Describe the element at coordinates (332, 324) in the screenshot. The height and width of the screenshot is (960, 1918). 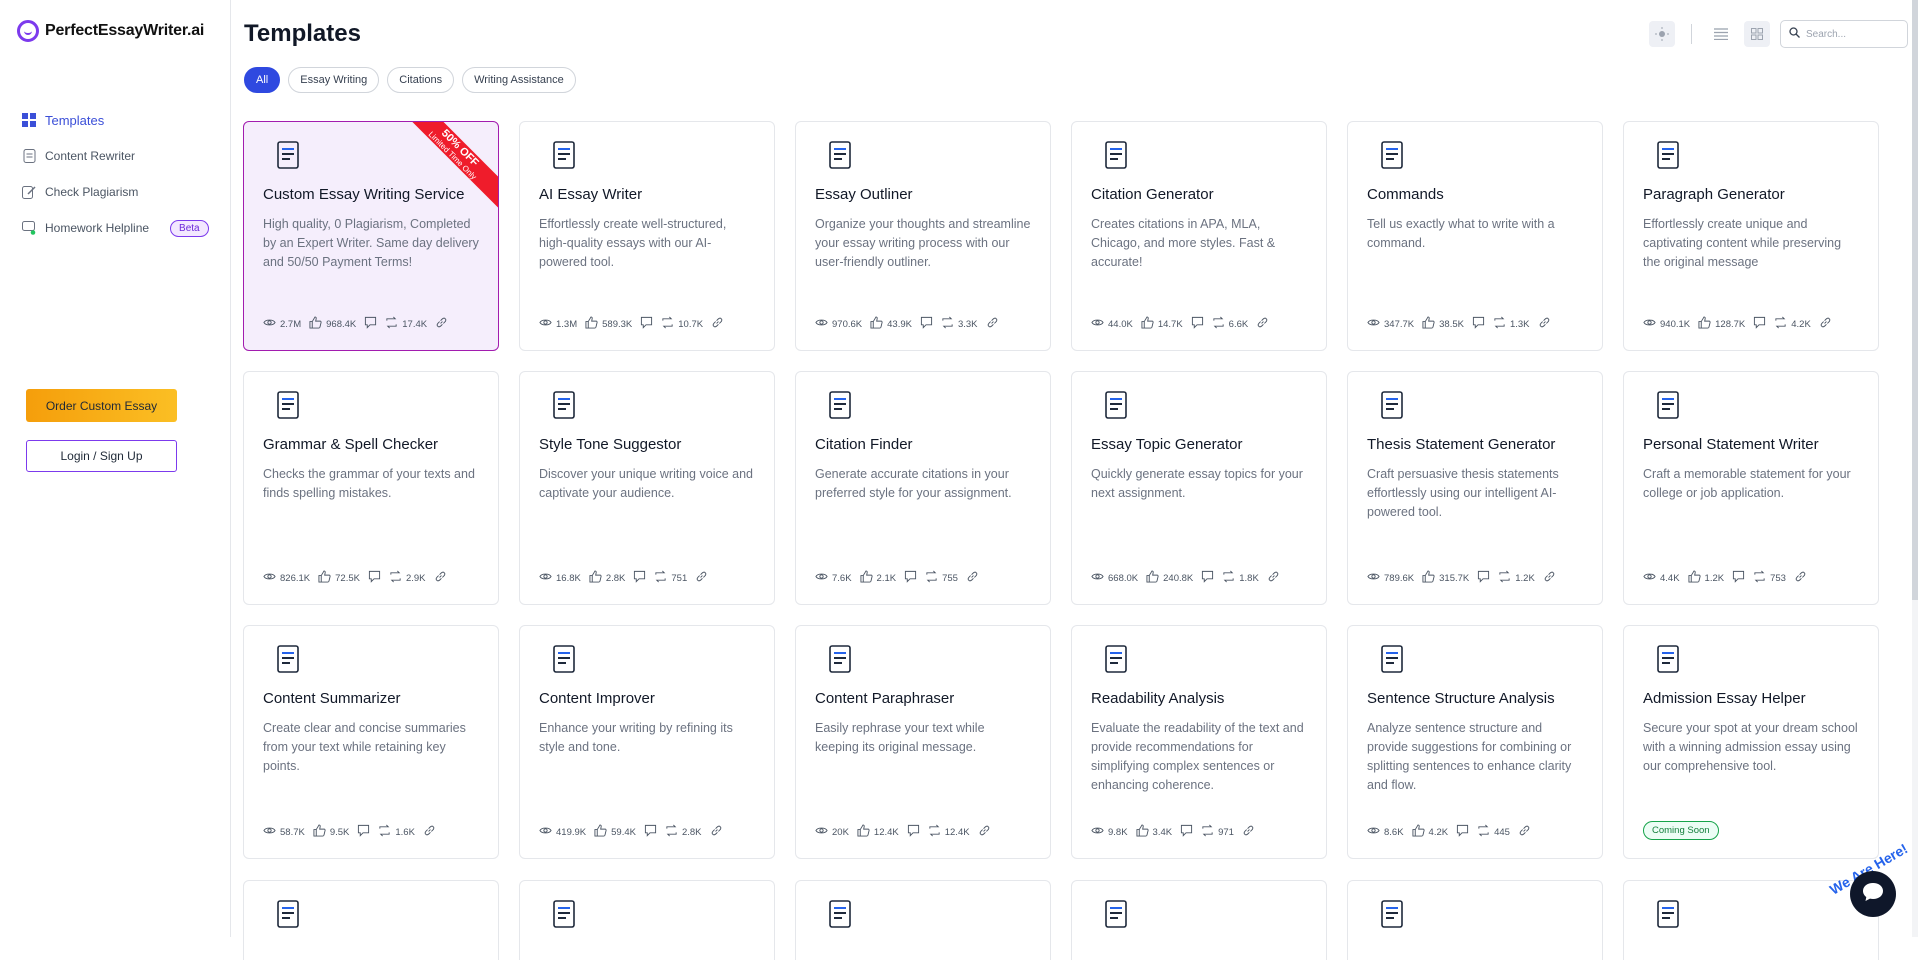
I see `like-button: 968.4K` at that location.